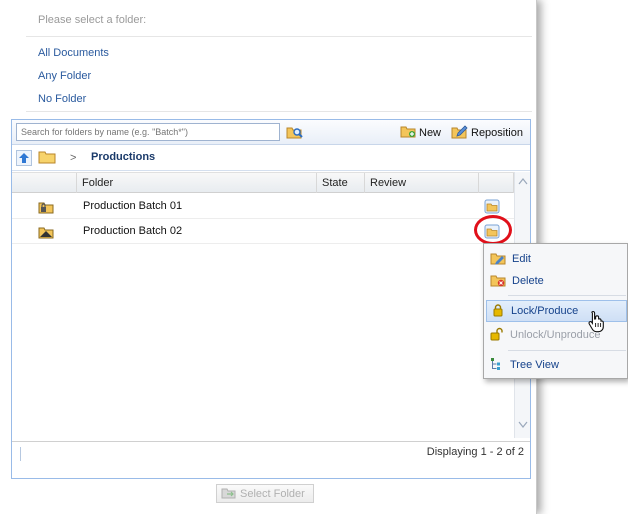 The height and width of the screenshot is (514, 628). What do you see at coordinates (493, 230) in the screenshot?
I see `highlight-circle` at bounding box center [493, 230].